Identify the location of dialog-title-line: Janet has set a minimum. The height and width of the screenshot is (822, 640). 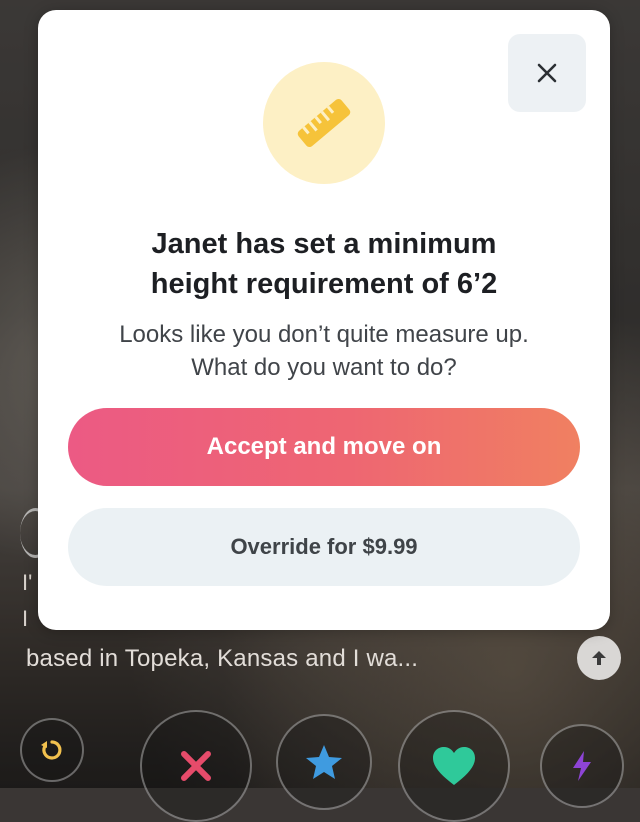
(324, 244).